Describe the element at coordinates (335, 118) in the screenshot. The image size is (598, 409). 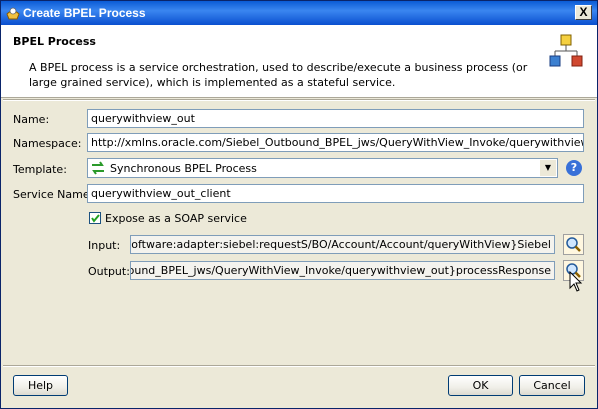
I see `name-field: querywithview_out` at that location.